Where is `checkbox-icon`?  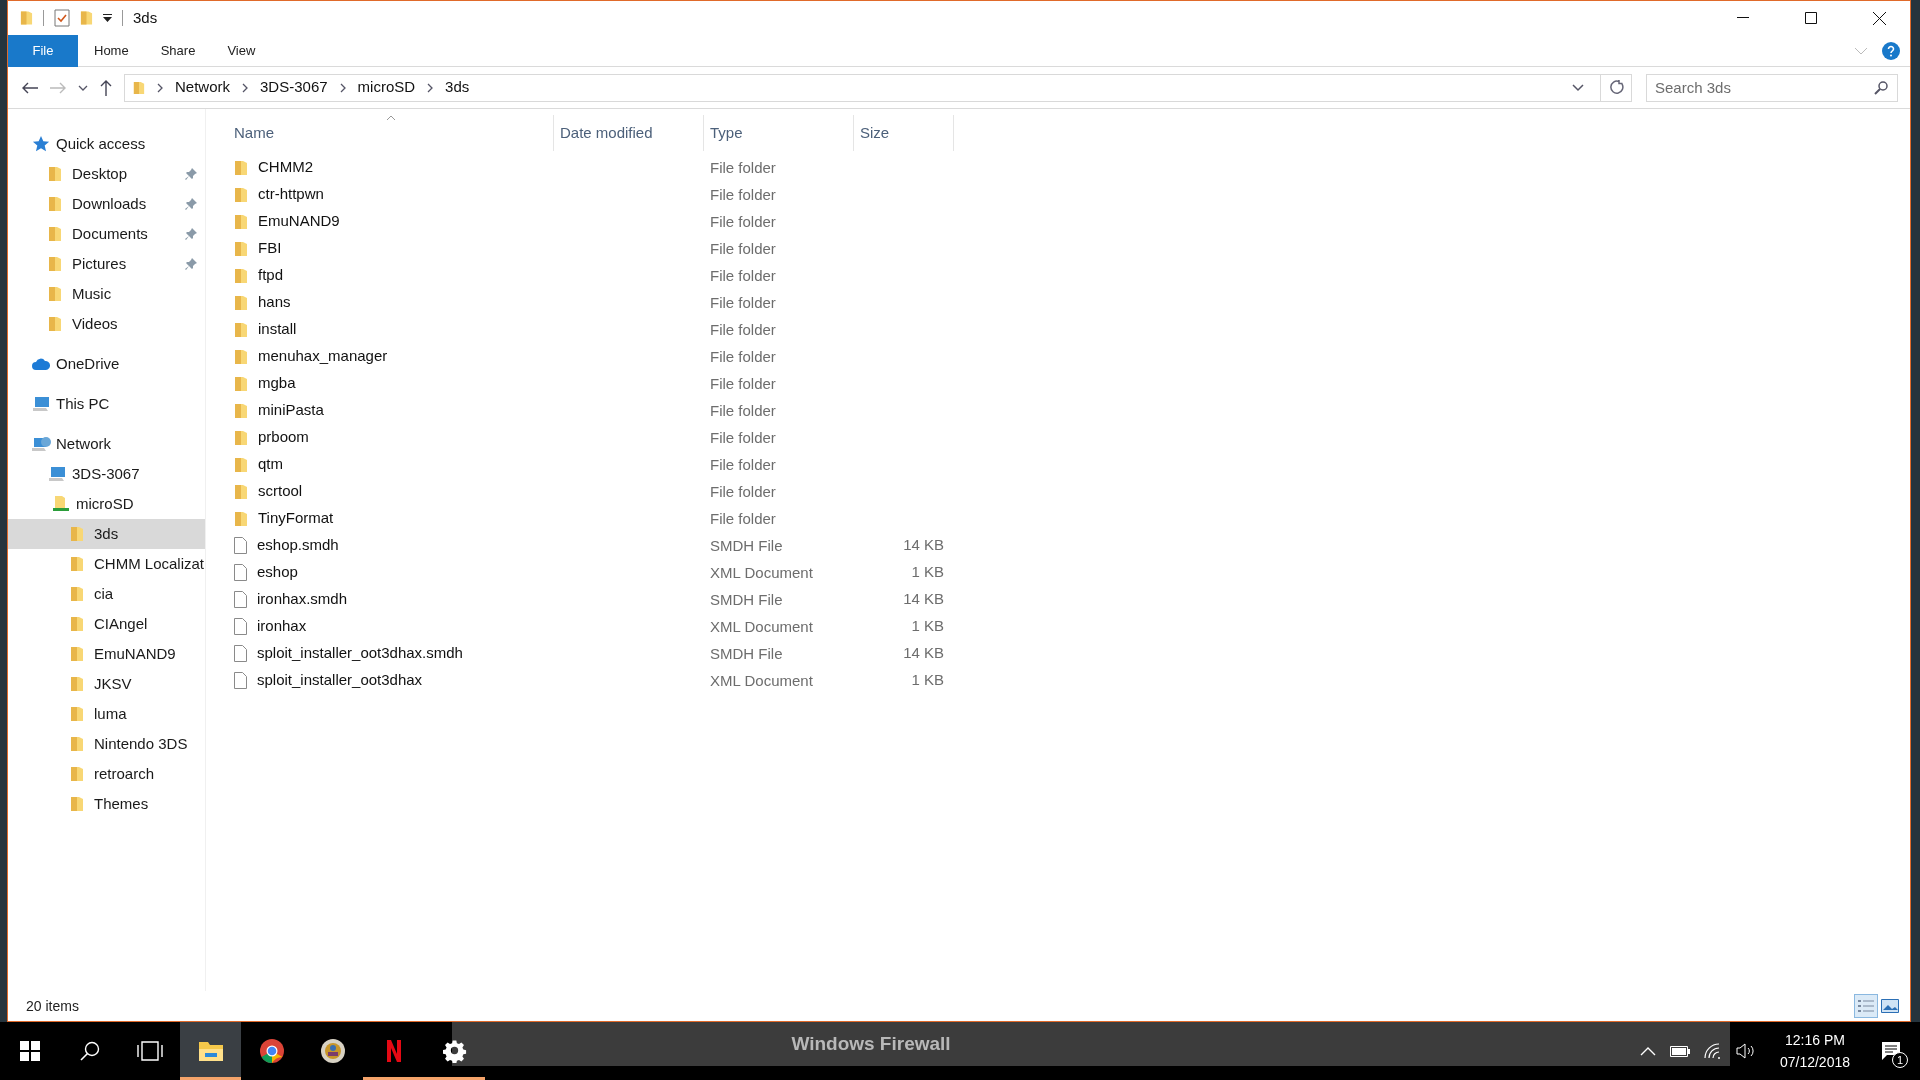 checkbox-icon is located at coordinates (62, 18).